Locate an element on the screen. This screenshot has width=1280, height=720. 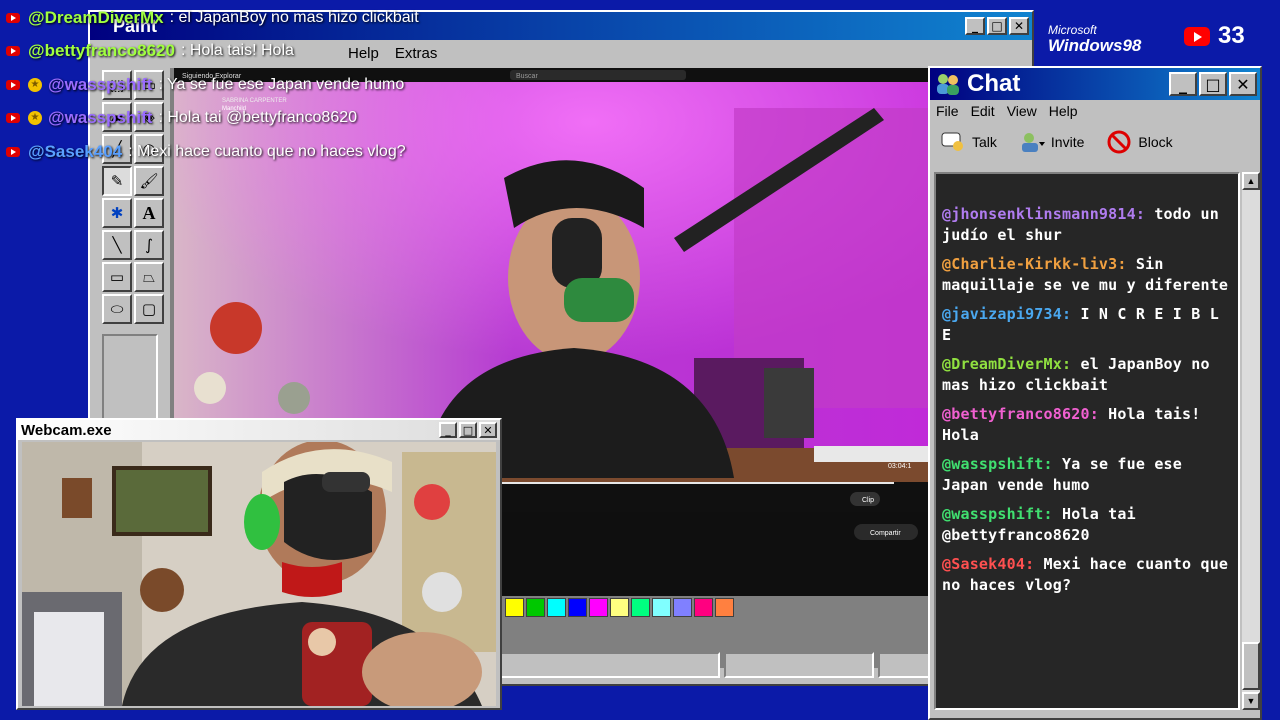
ellipse-icon: ⬭ is located at coordinates (117, 309).